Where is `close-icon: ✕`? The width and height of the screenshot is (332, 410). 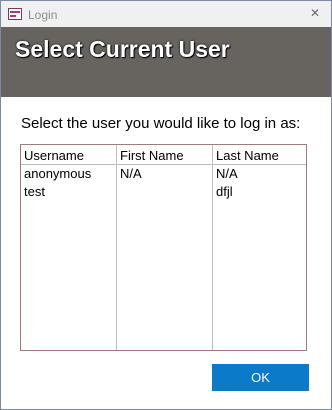
close-icon: ✕ is located at coordinates (315, 13).